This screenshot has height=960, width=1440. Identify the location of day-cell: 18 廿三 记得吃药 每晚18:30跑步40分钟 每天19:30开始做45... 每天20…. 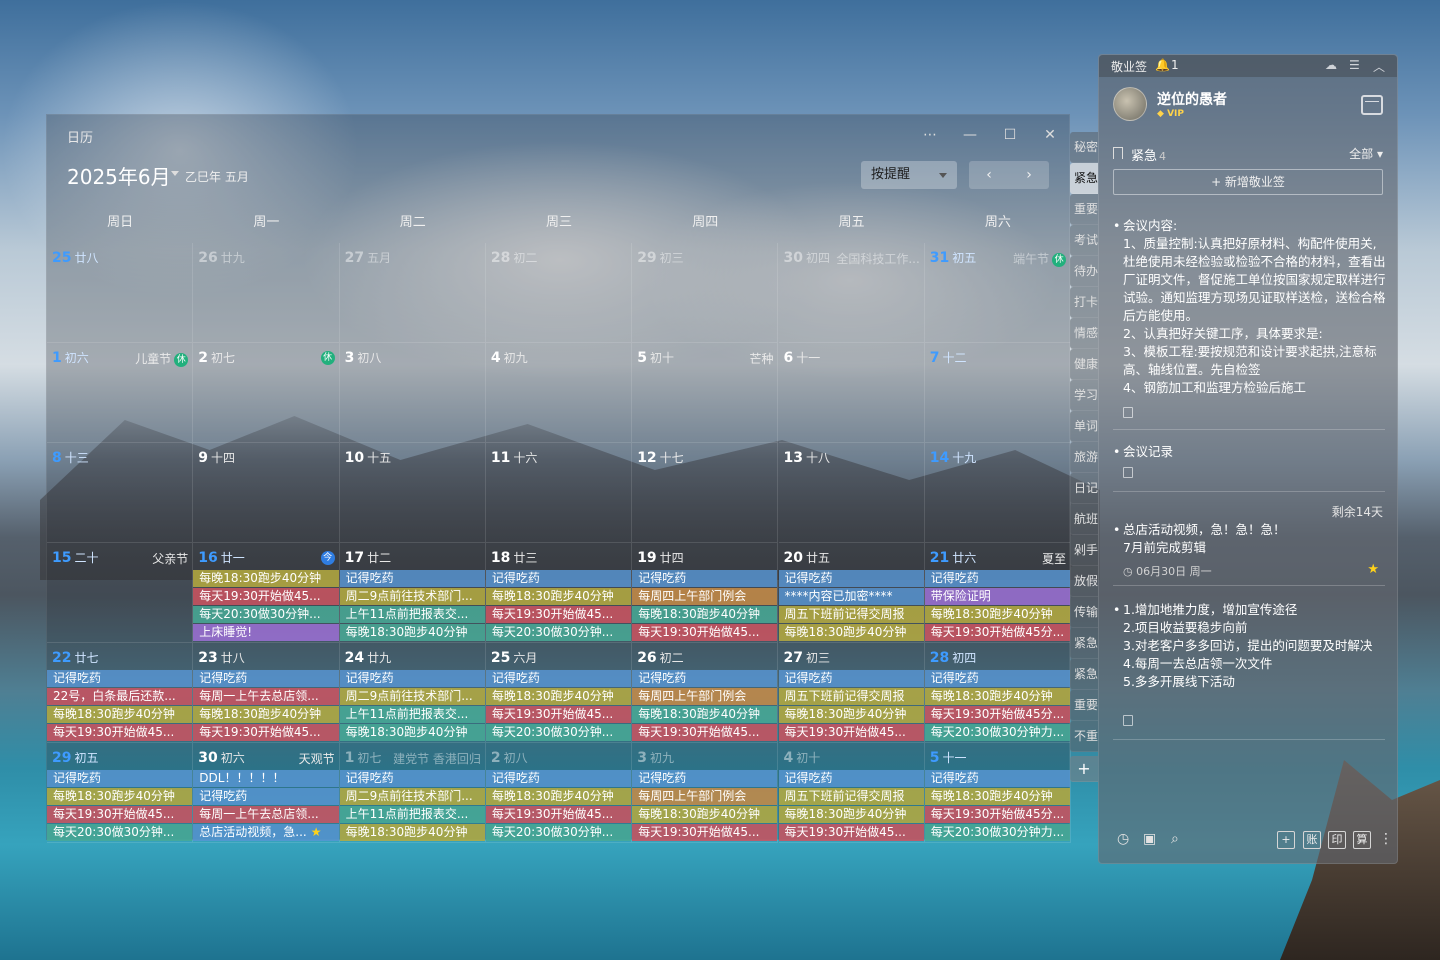
(559, 593).